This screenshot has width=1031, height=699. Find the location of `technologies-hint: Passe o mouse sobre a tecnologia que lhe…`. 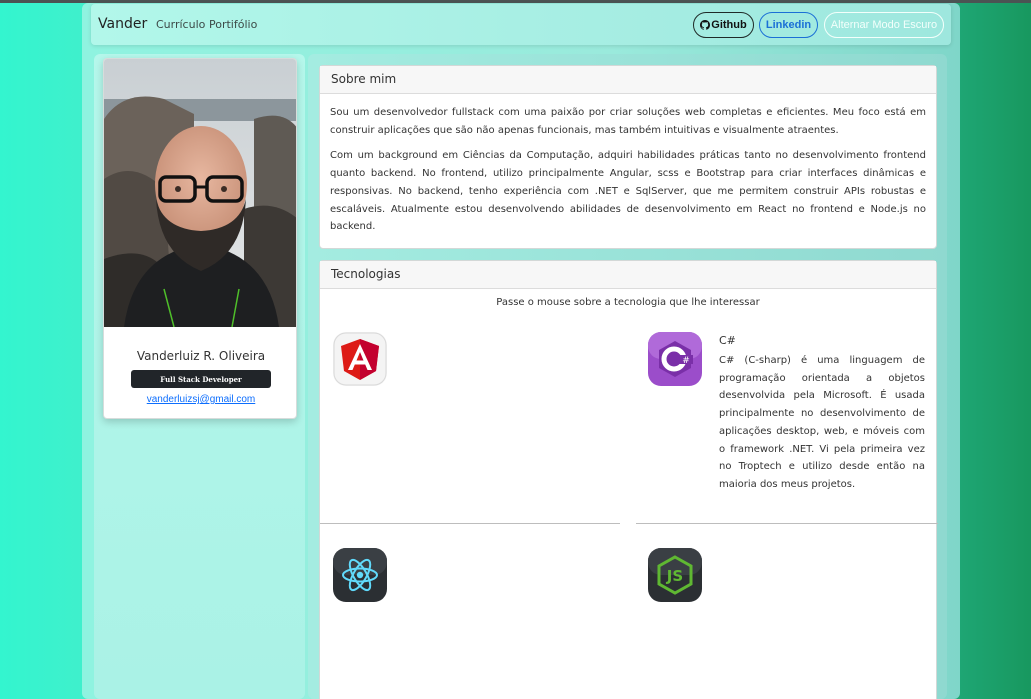

technologies-hint: Passe o mouse sobre a tecnologia que lhe… is located at coordinates (628, 302).